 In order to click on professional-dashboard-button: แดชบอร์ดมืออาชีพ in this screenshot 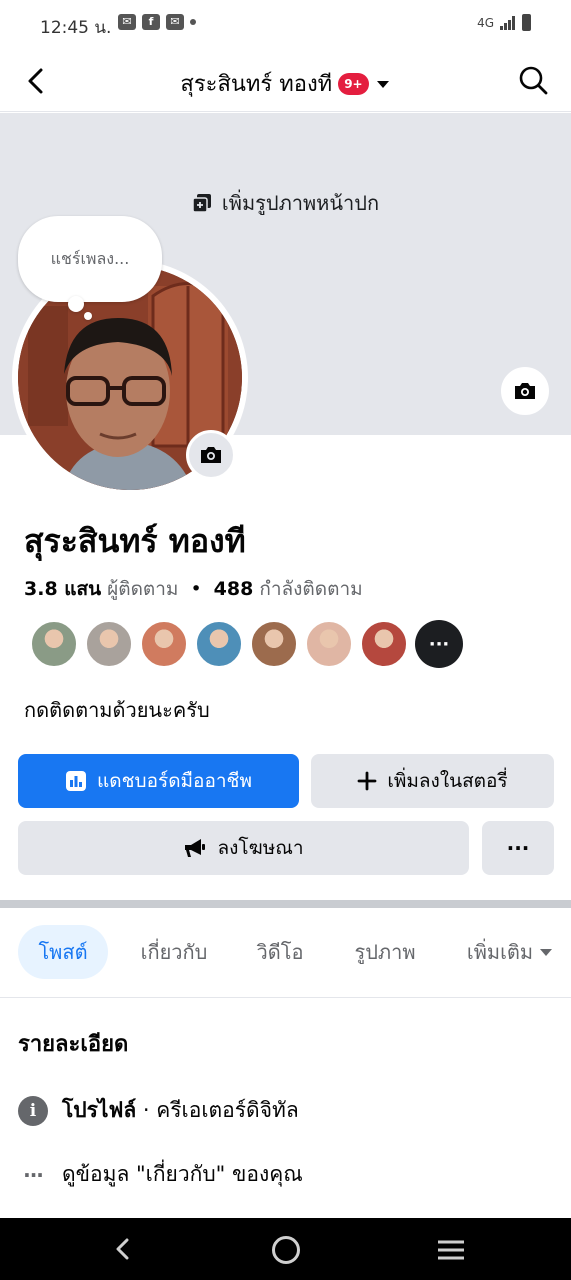, I will do `click(158, 781)`.